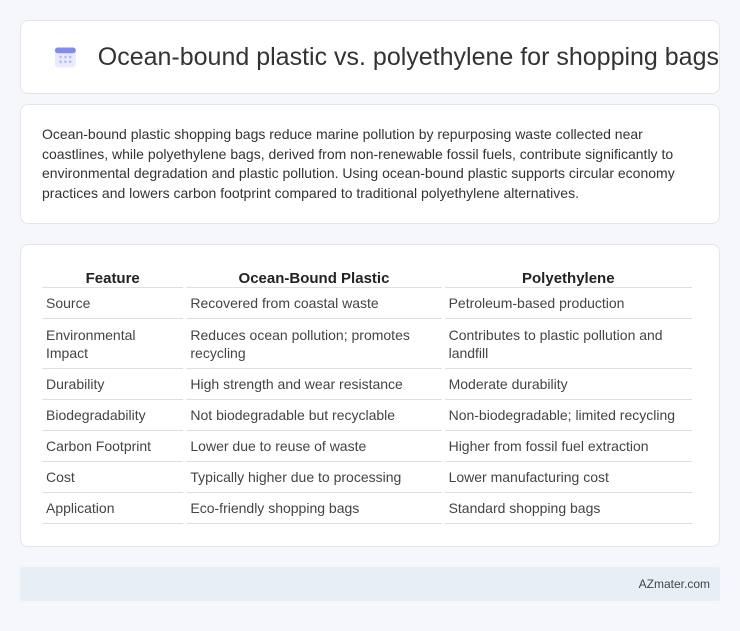  I want to click on column-header-ocean-bound: Ocean-Bound Plastic, so click(314, 276).